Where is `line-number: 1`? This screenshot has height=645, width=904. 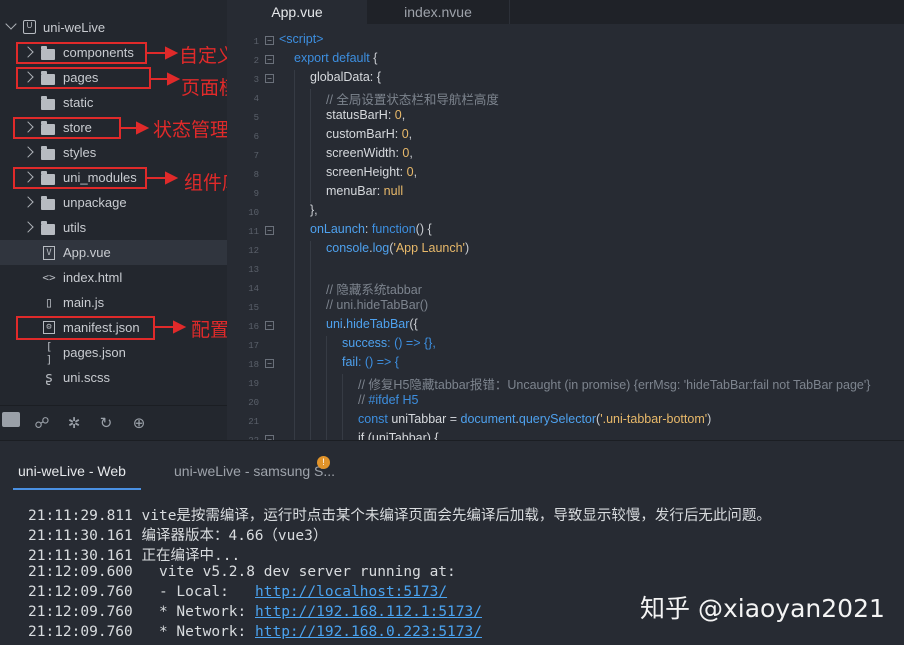
line-number: 1 is located at coordinates (256, 42).